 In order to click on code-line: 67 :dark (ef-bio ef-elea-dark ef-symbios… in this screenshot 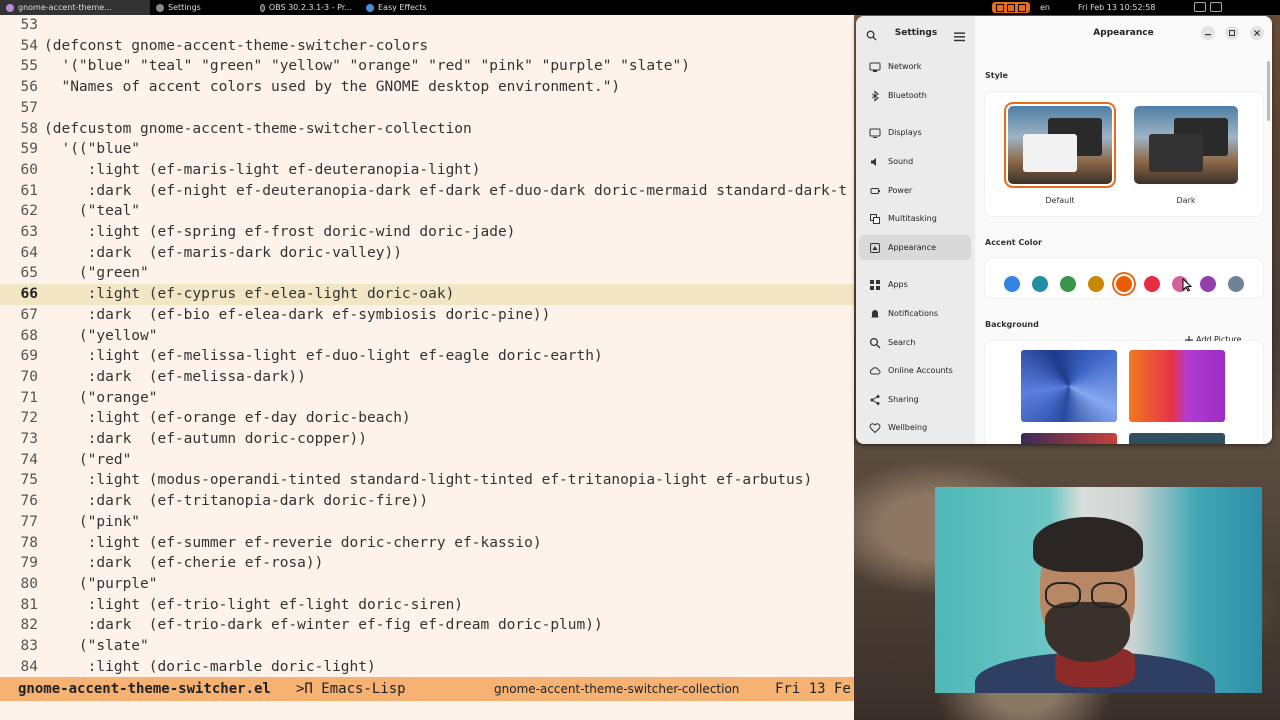, I will do `click(427, 315)`.